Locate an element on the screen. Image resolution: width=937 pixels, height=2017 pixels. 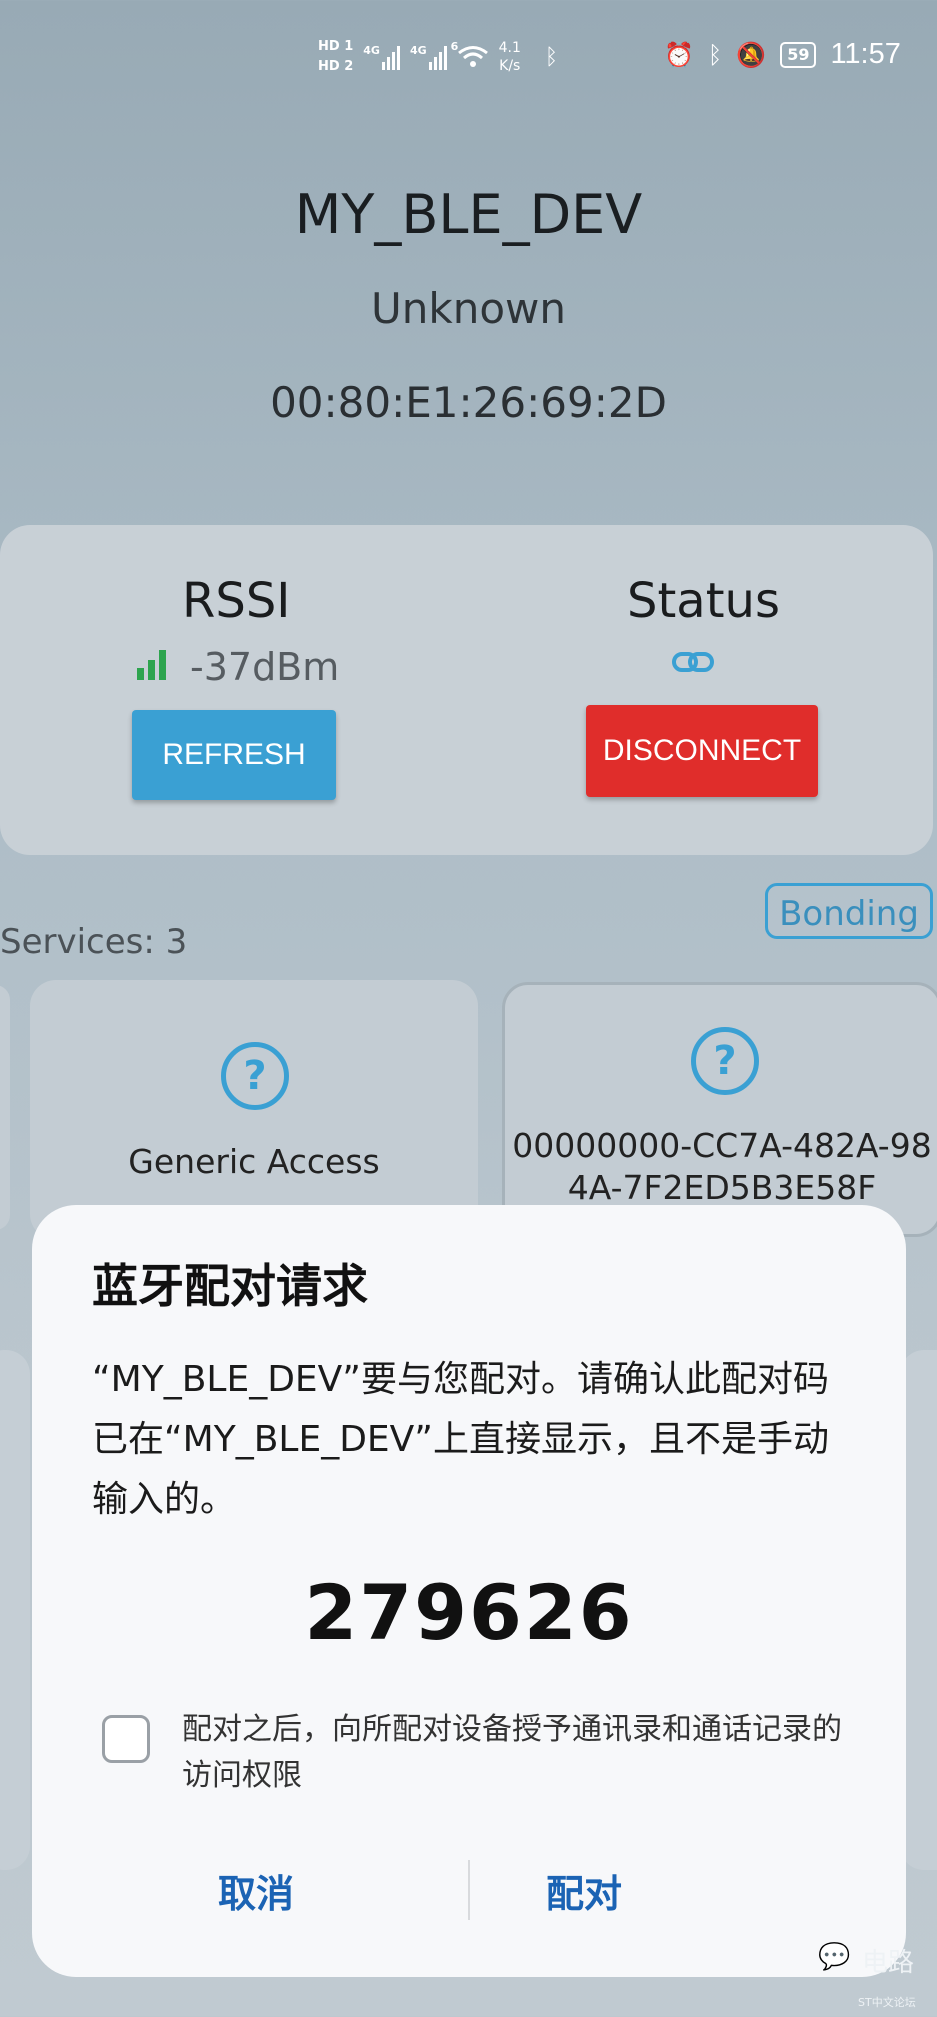
wifi-icon: 6 is located at coordinates (470, 55).